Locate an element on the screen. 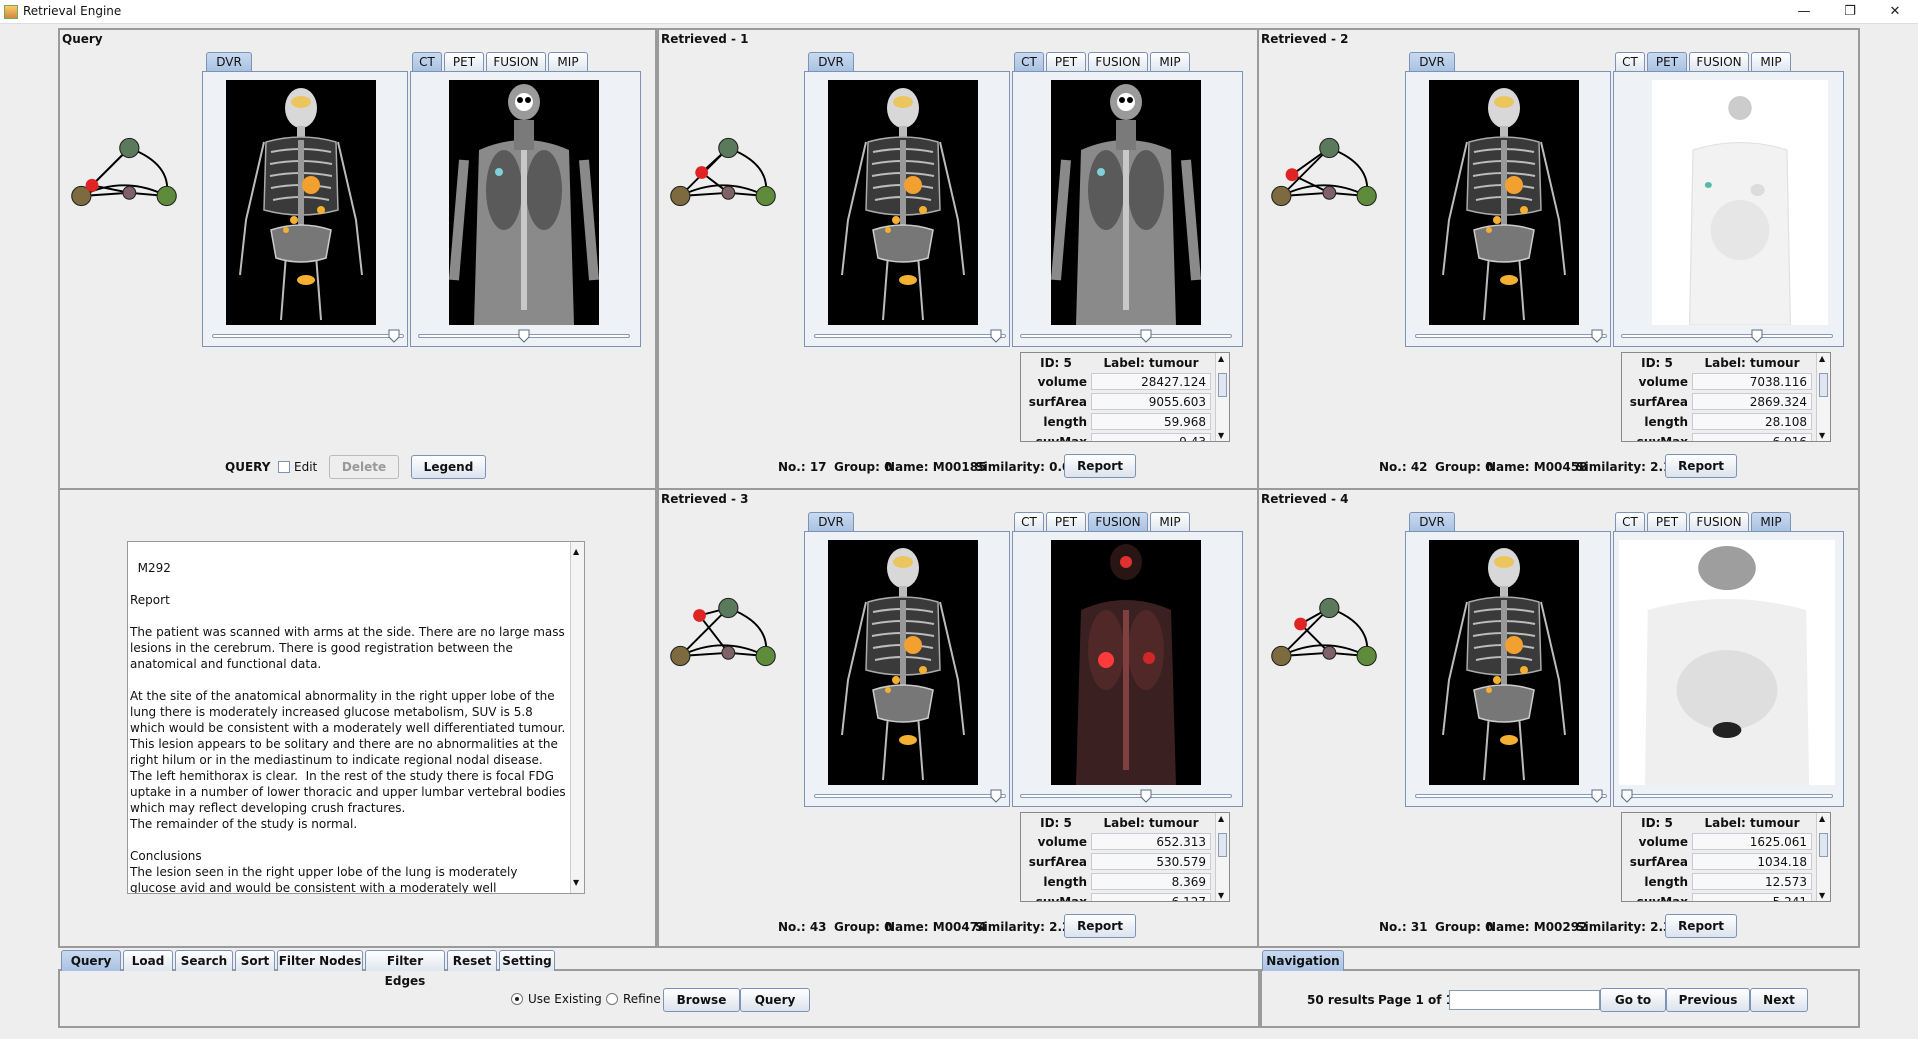 This screenshot has height=1039, width=1918. retrieved-1-dvr-slider is located at coordinates (910, 336).